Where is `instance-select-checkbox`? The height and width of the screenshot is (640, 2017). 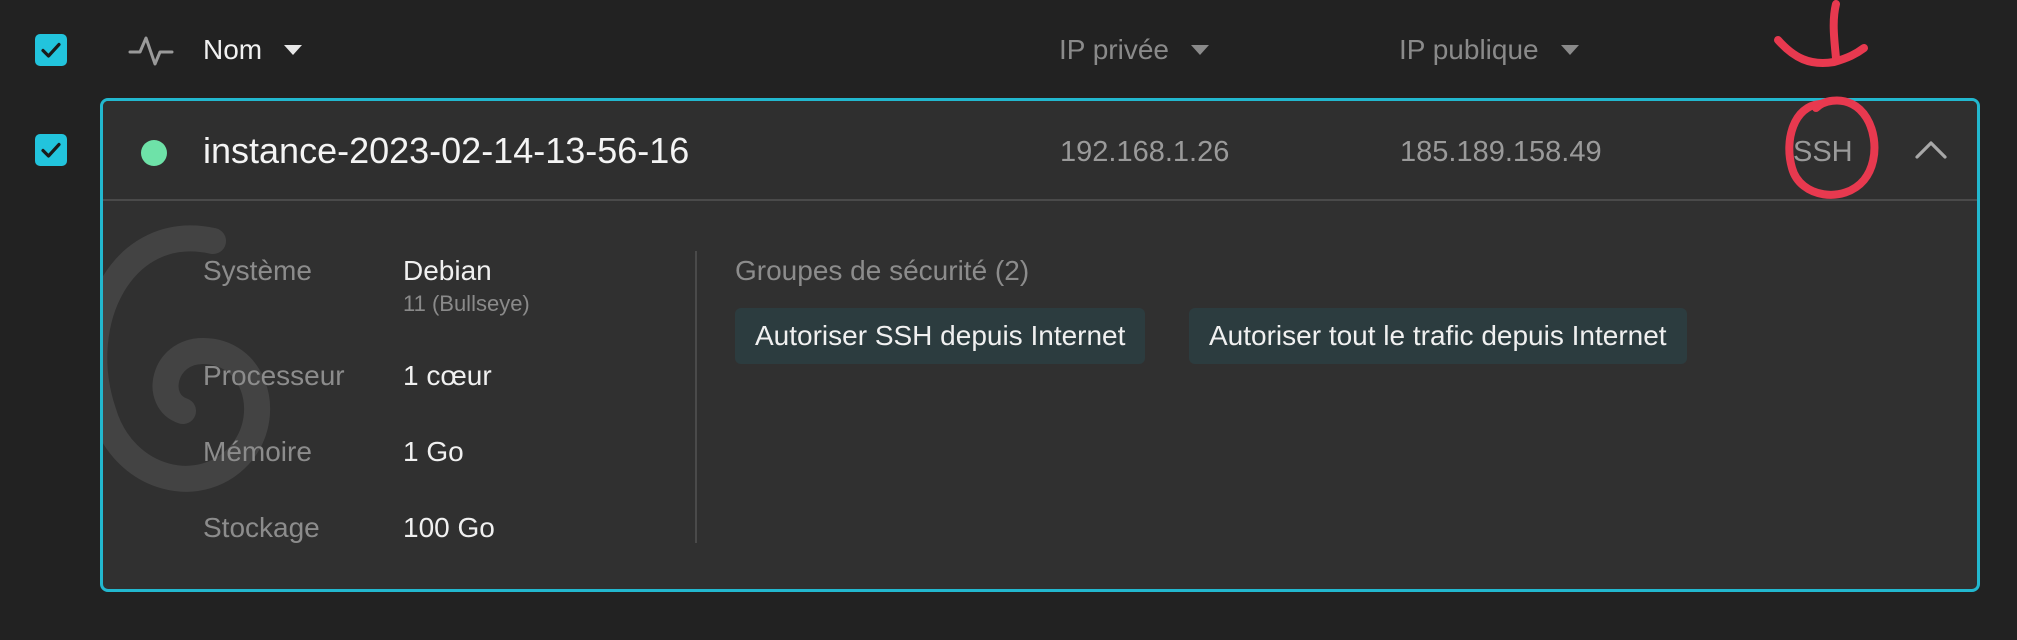
instance-select-checkbox is located at coordinates (51, 150).